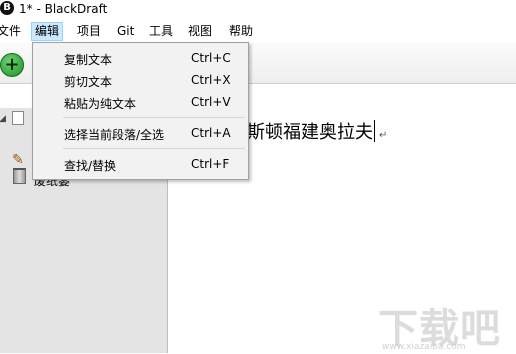  What do you see at coordinates (211, 102) in the screenshot?
I see `menu-item-shortcut: Ctrl+V` at bounding box center [211, 102].